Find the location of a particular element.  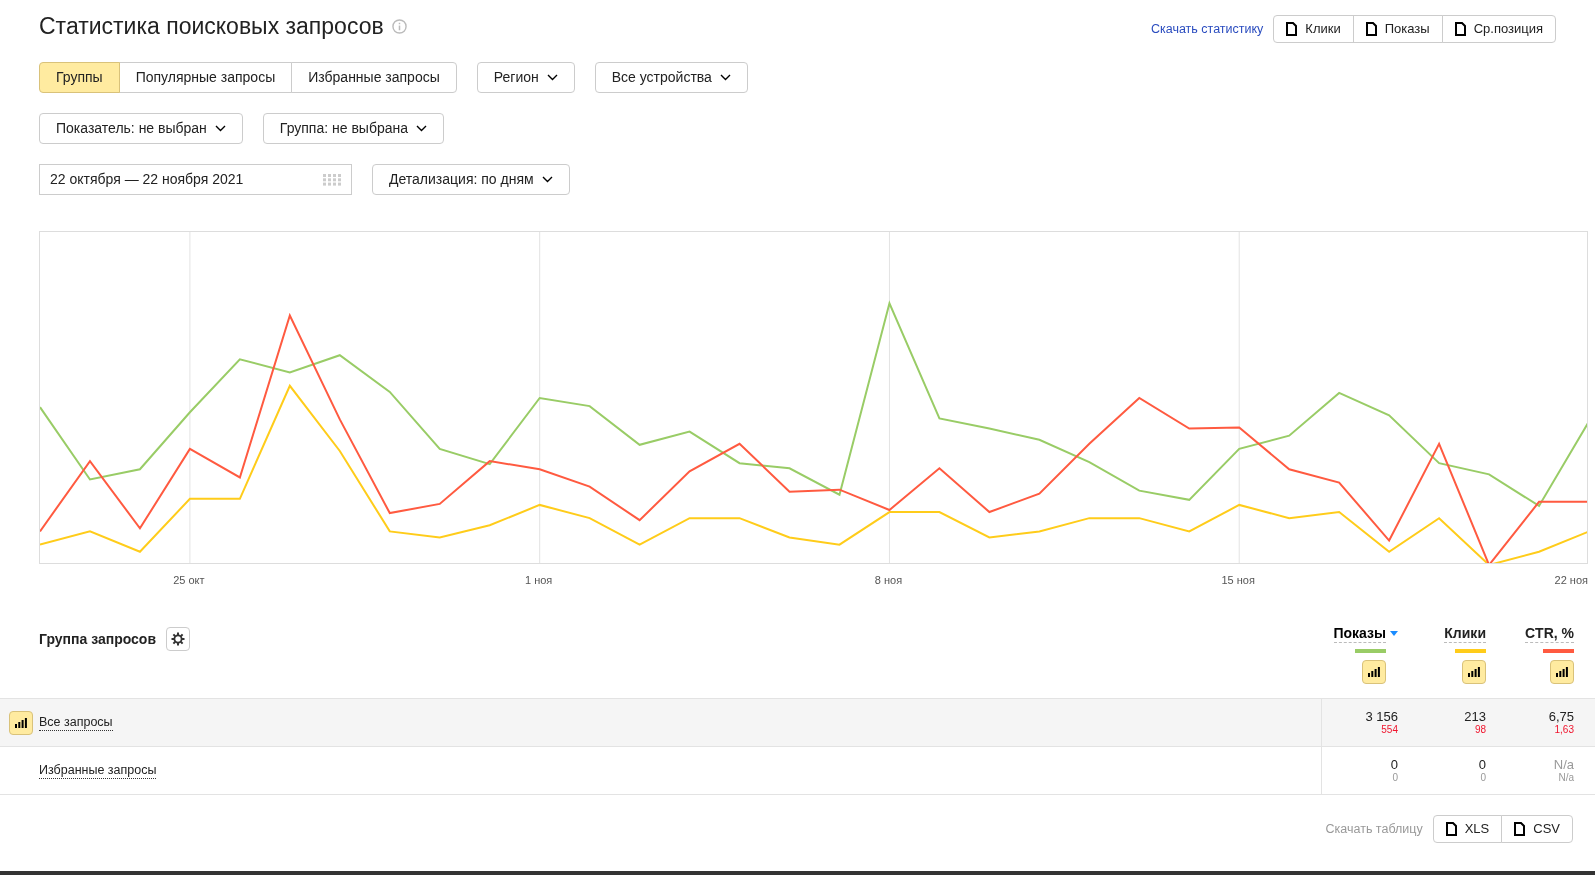

download-button: CSV is located at coordinates (1537, 829).